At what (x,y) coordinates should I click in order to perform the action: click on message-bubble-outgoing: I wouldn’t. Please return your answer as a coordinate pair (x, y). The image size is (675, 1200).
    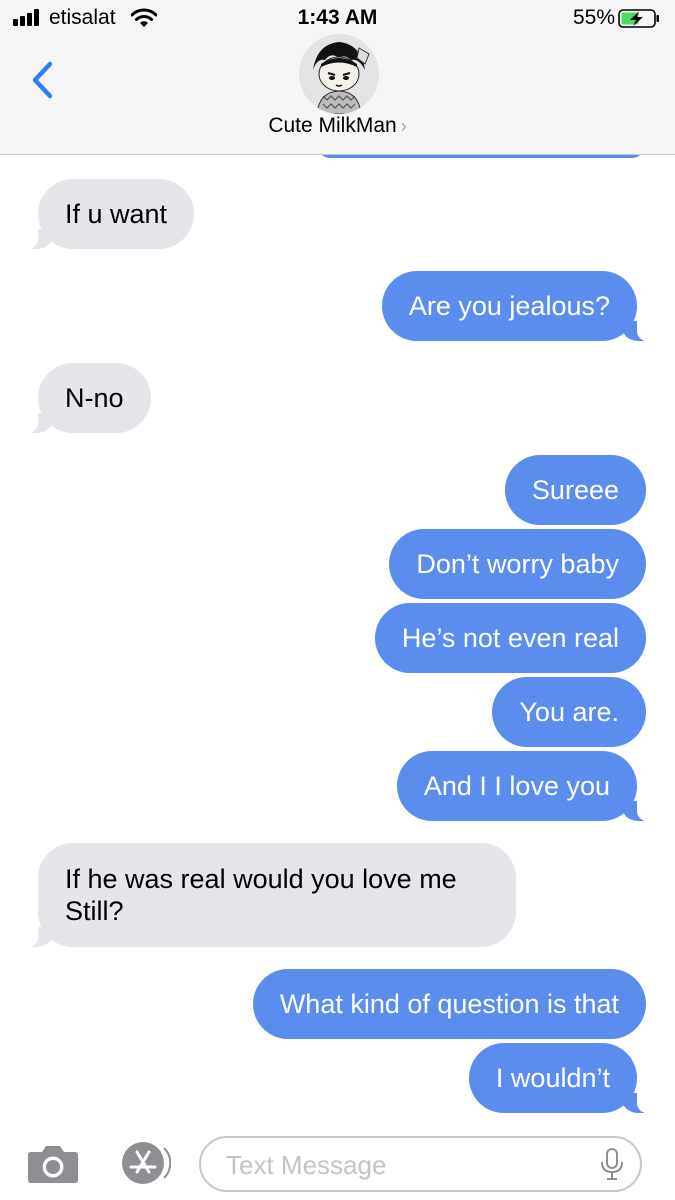
    Looking at the image, I should click on (559, 1078).